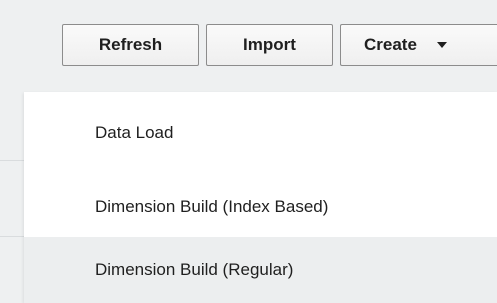 This screenshot has width=497, height=303. Describe the element at coordinates (269, 45) in the screenshot. I see `import-button: Import` at that location.